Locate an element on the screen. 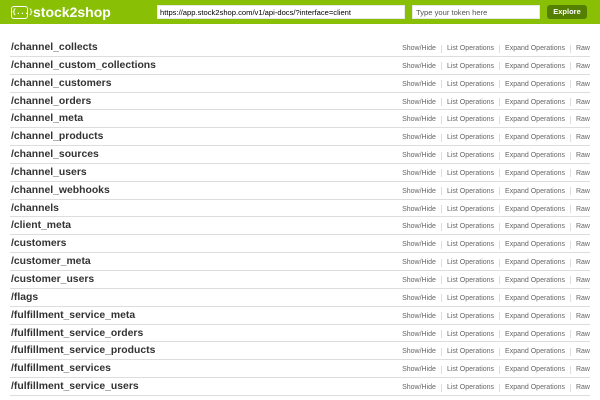 This screenshot has height=400, width=600. resource-name-link: /channel_users is located at coordinates (49, 172).